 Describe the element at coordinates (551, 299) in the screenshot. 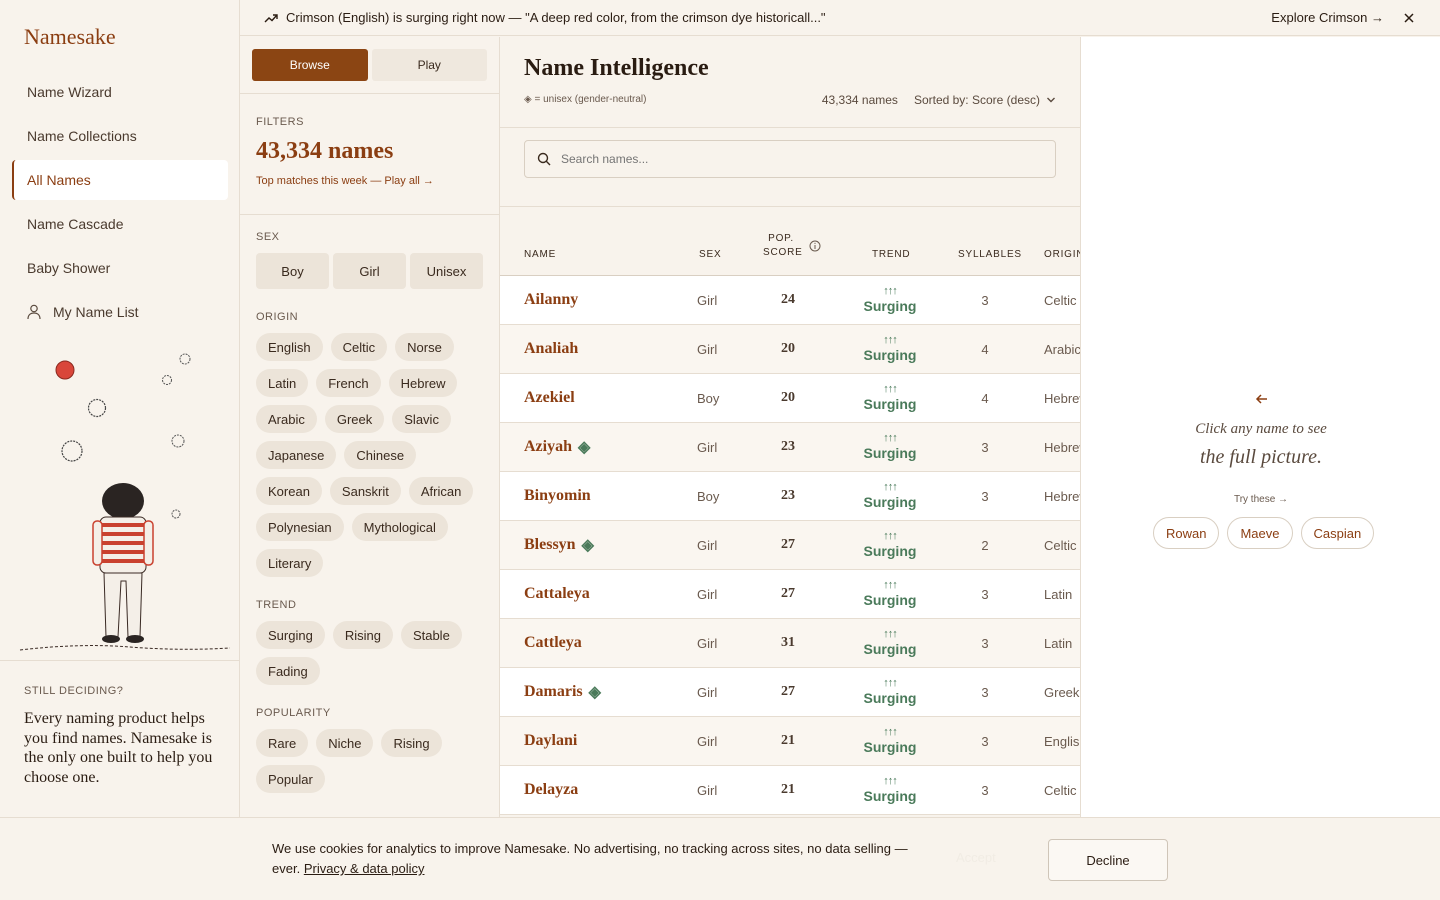

I see `name-text: Ailanny` at that location.